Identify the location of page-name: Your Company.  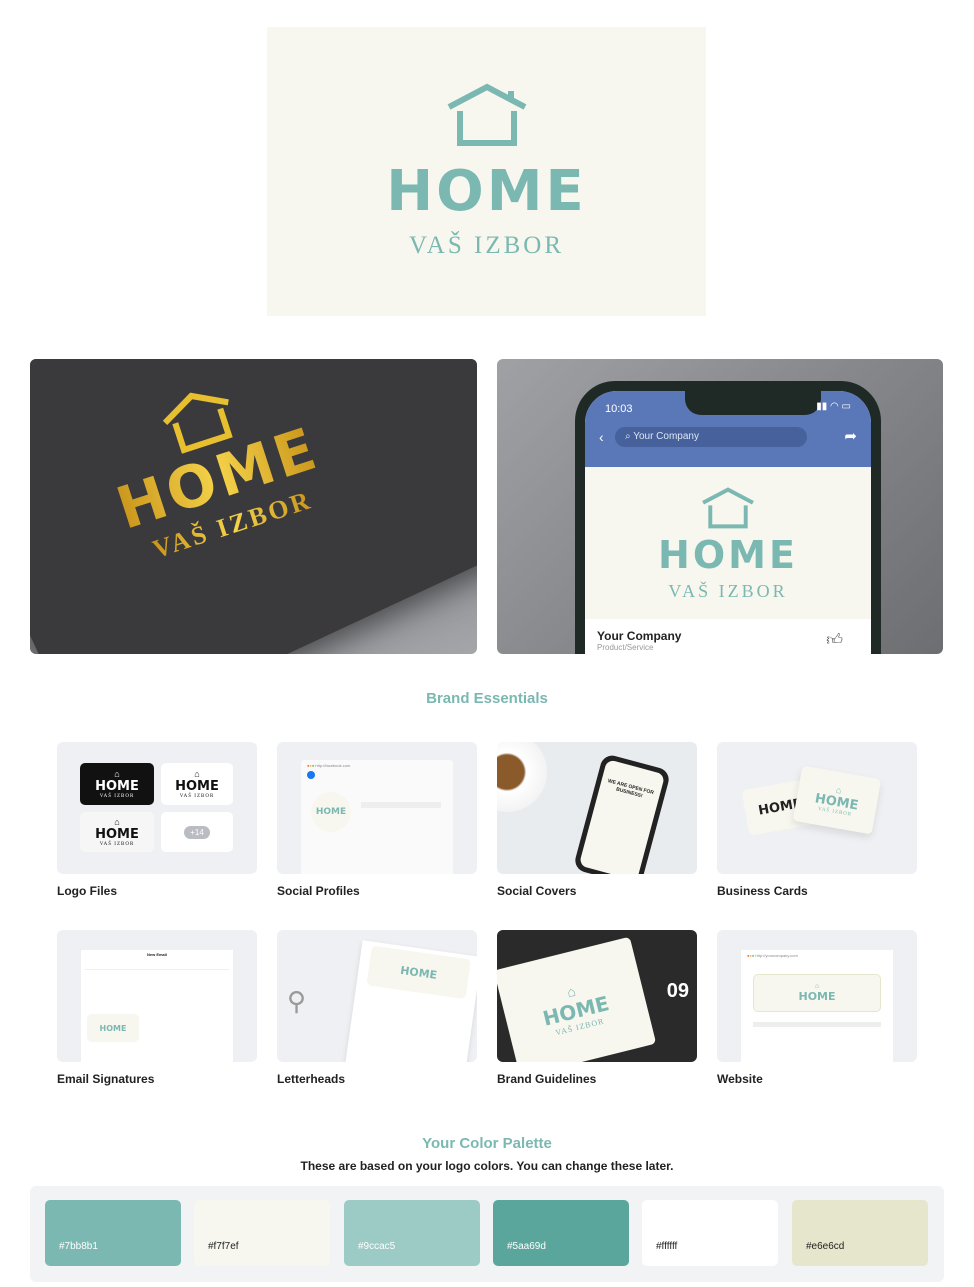
(639, 636).